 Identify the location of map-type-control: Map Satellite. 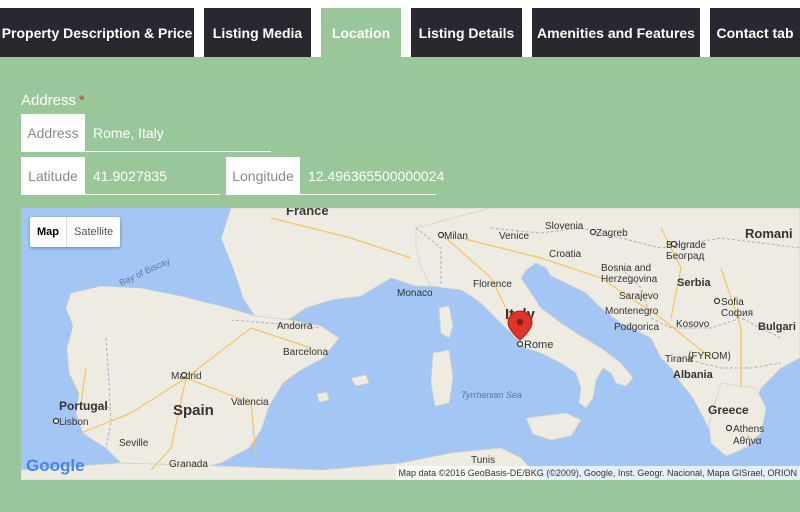
(75, 232).